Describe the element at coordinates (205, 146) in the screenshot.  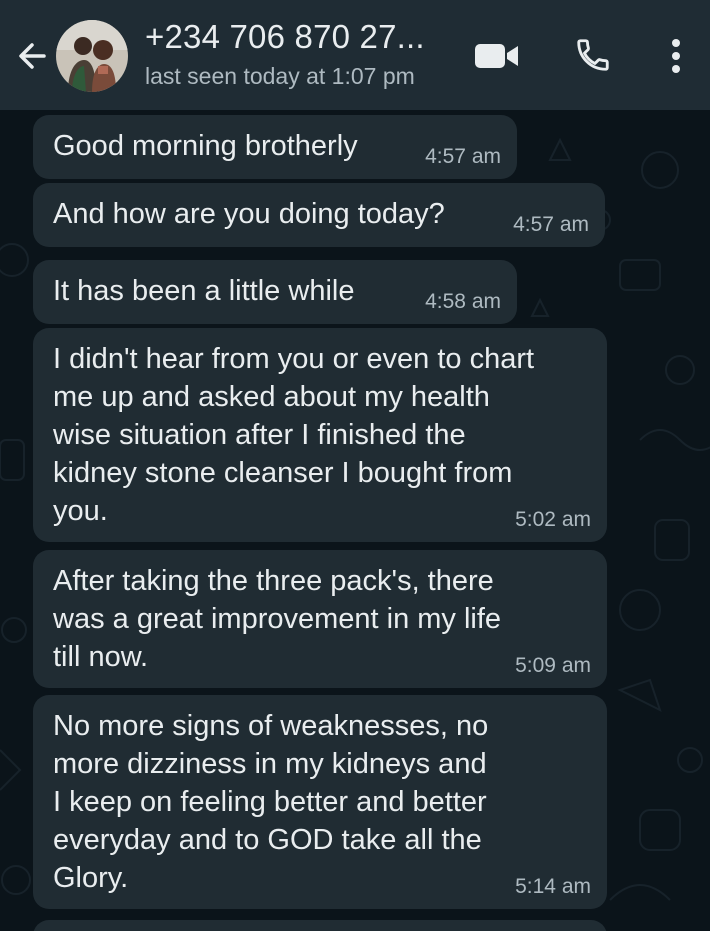
I see `message-text: Good morning brotherly` at that location.